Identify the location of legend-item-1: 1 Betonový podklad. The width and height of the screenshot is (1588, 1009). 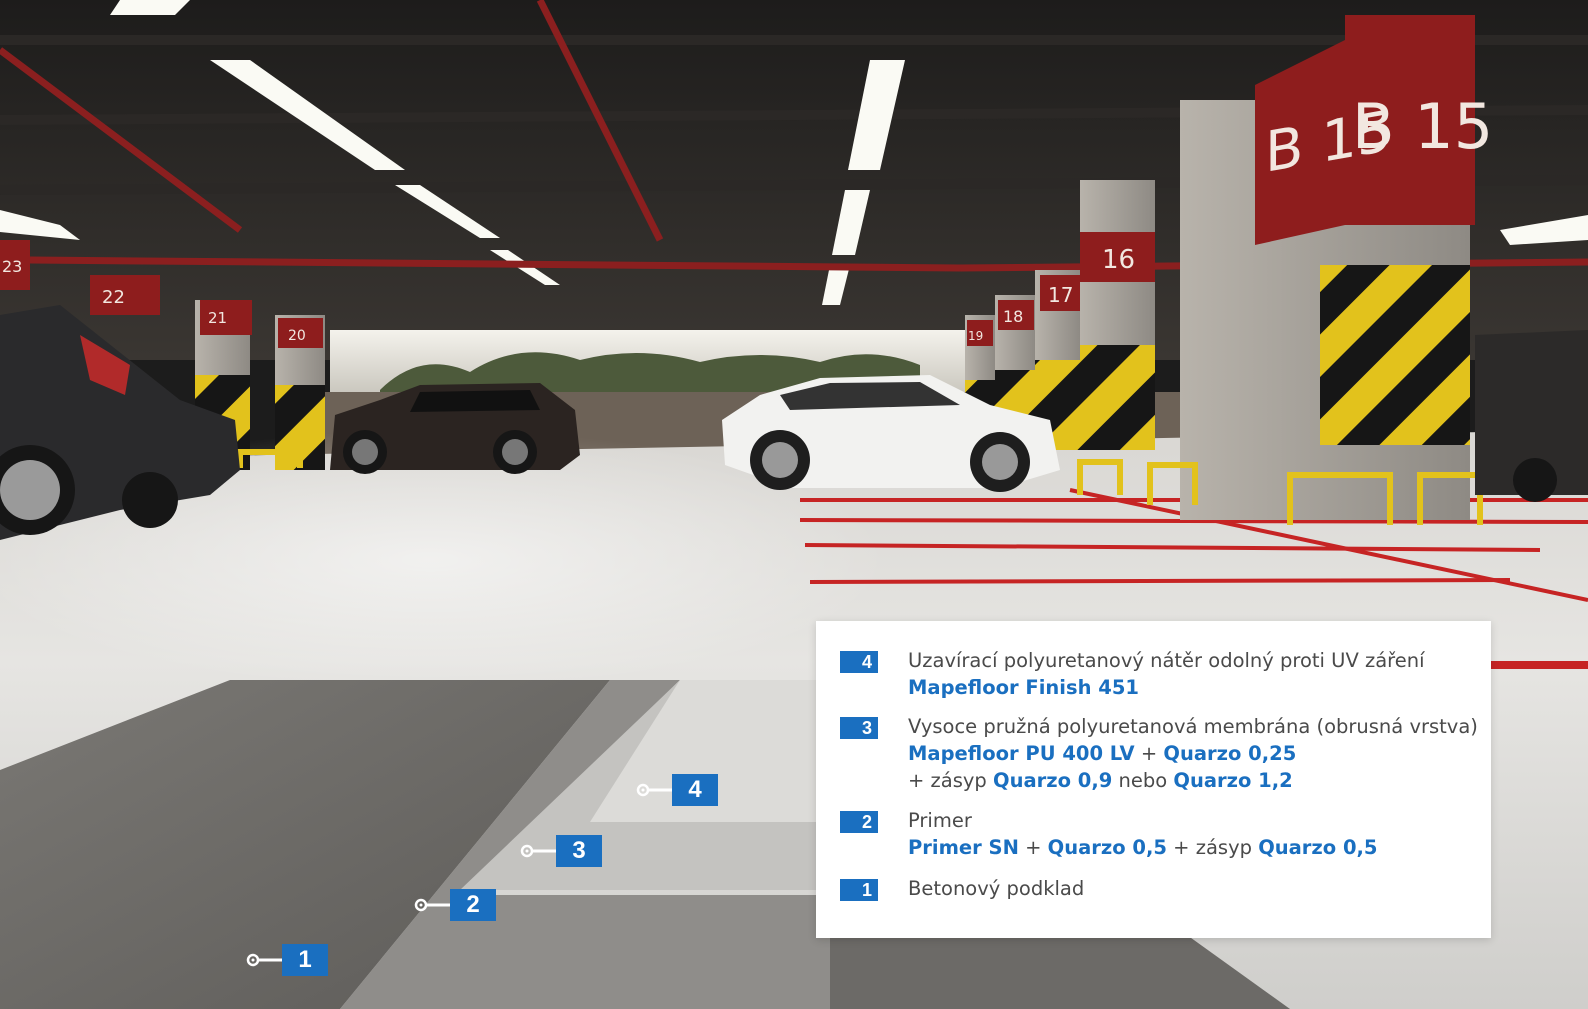
(1159, 888).